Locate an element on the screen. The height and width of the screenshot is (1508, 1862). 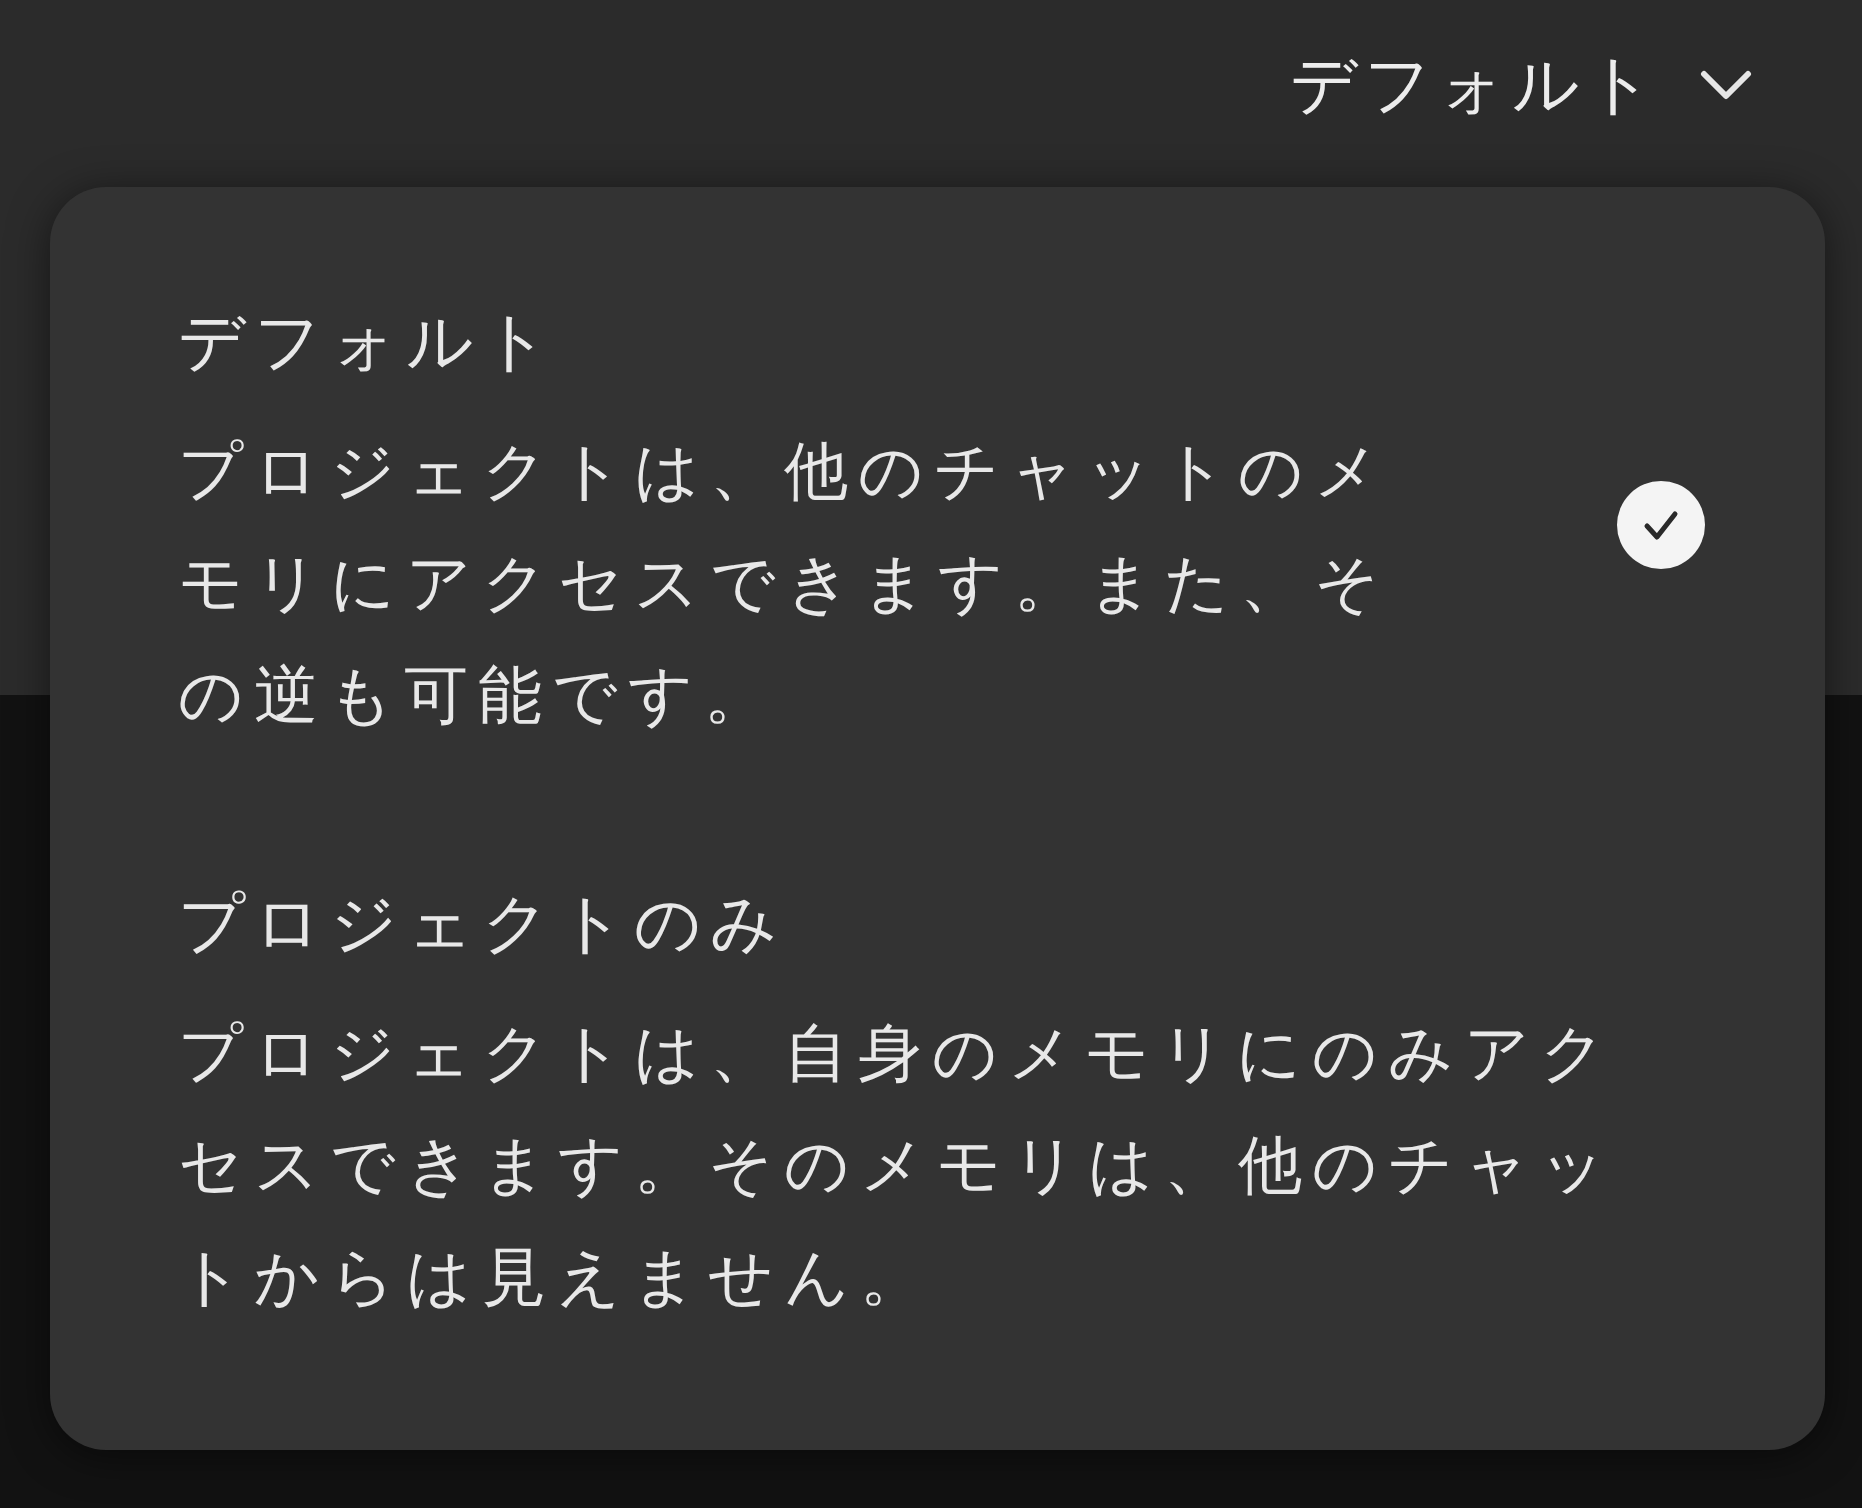
option-title: プロジェクトのみ is located at coordinates (903, 923).